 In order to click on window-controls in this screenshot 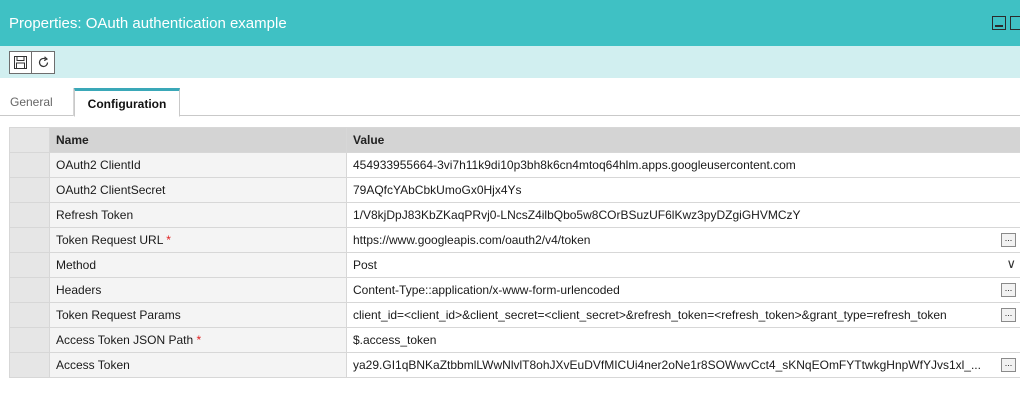, I will do `click(1006, 23)`.